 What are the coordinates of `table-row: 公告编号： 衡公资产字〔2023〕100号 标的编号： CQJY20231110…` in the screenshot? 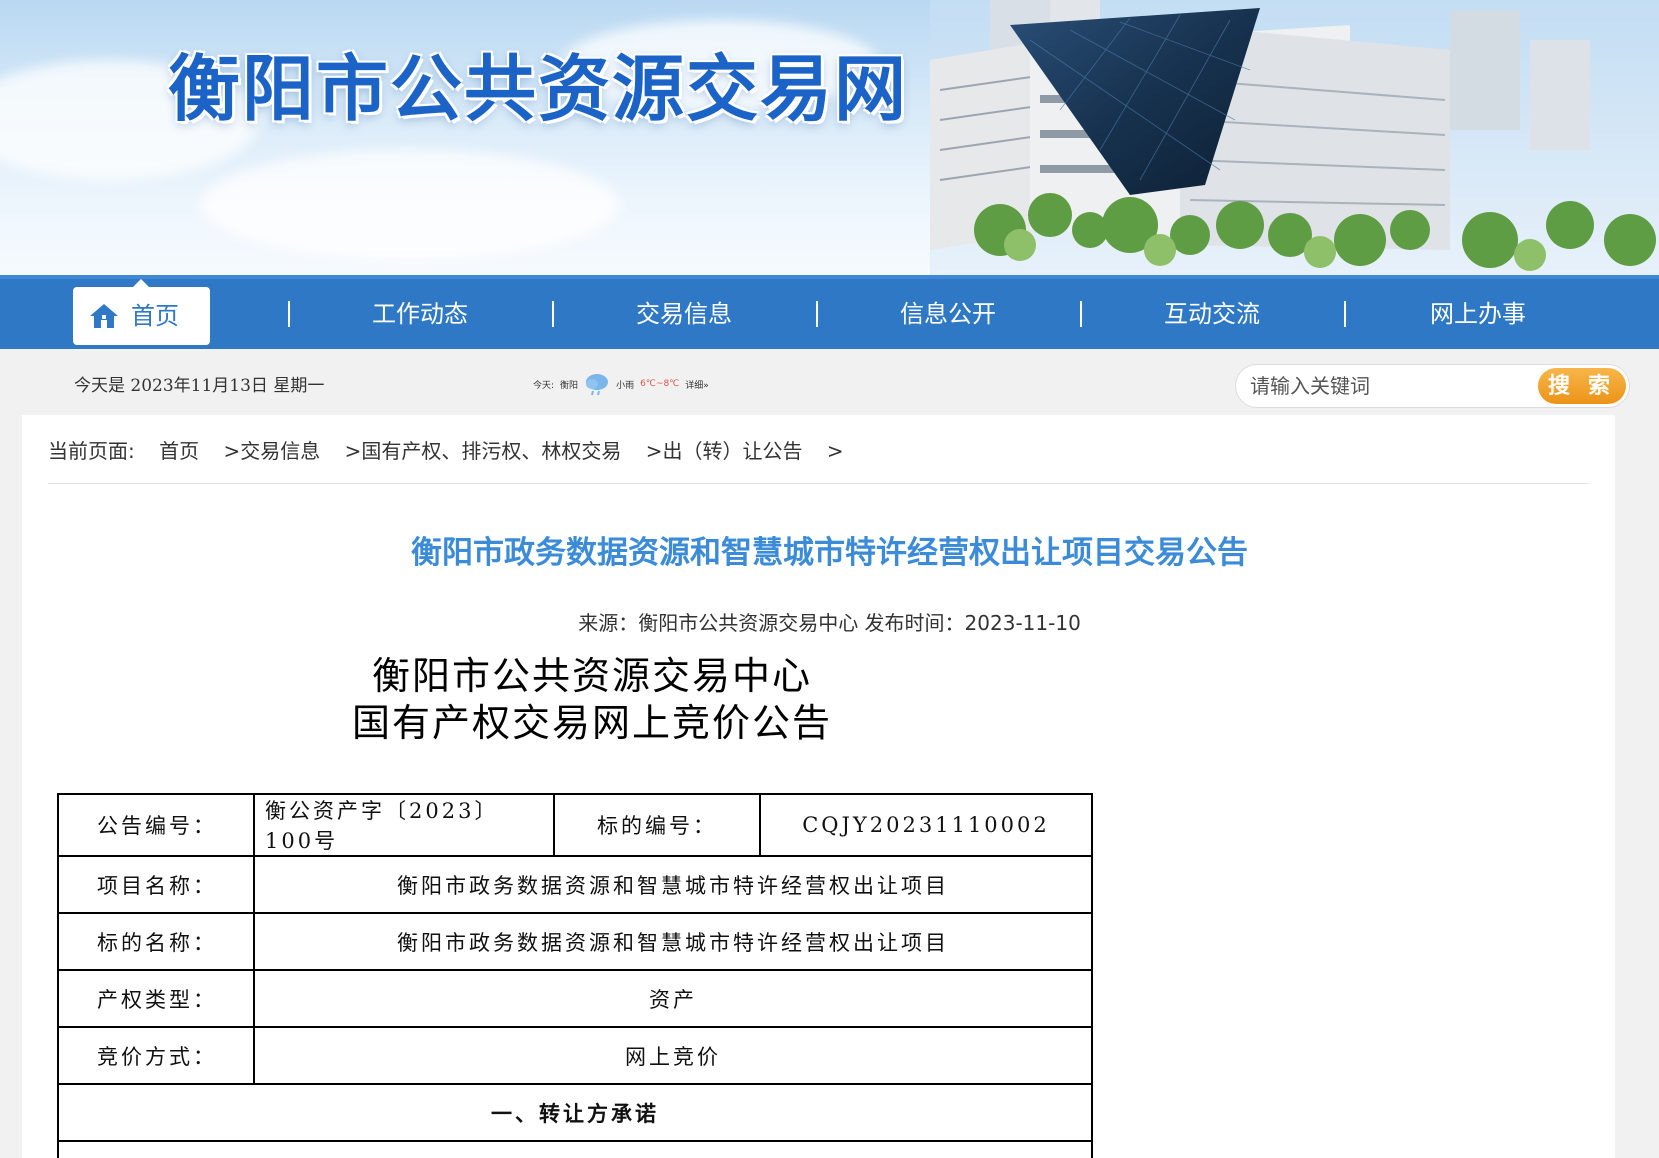 It's located at (575, 825).